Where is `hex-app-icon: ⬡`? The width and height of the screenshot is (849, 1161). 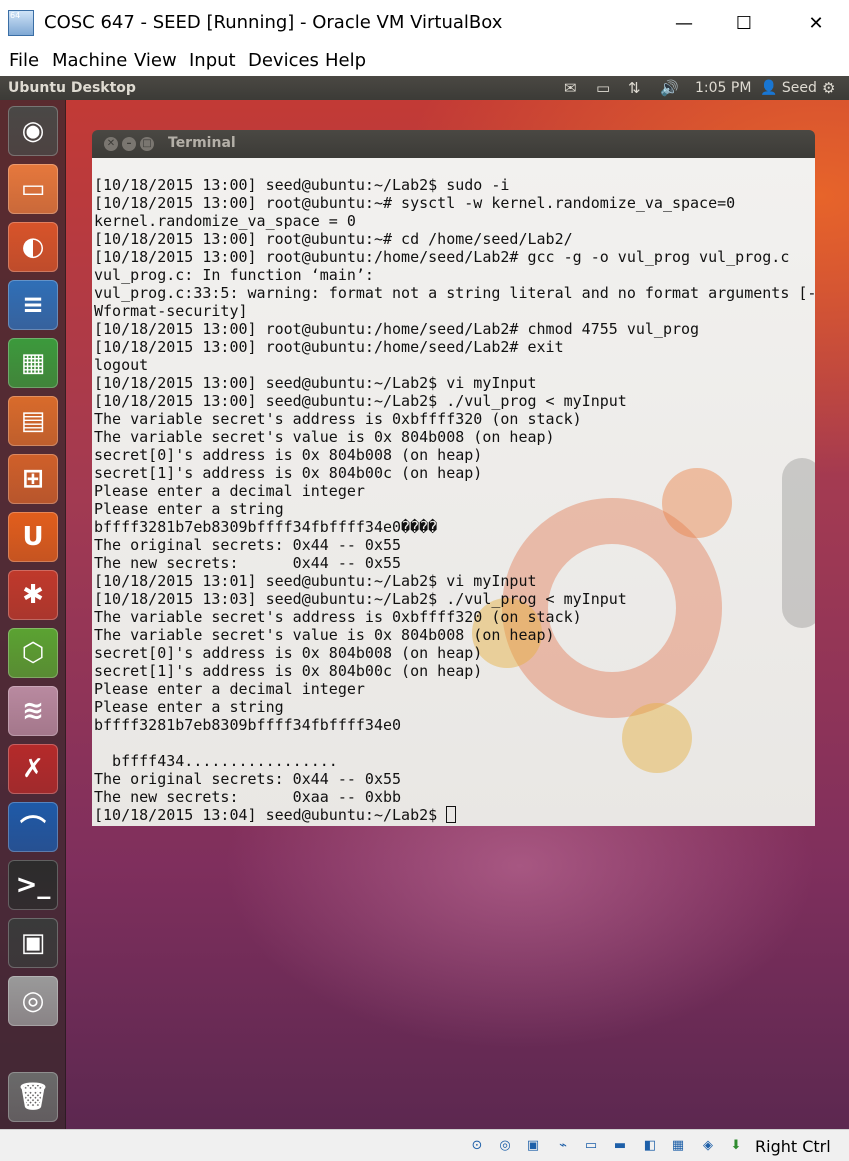 hex-app-icon: ⬡ is located at coordinates (33, 653).